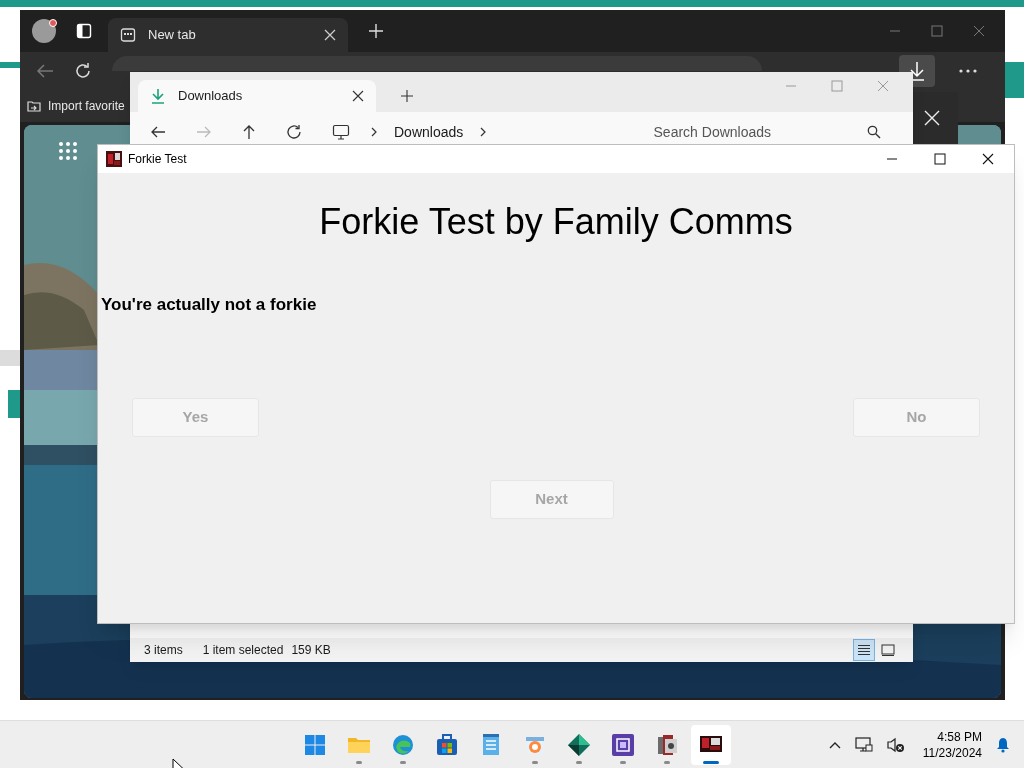 This screenshot has width=1024, height=768. Describe the element at coordinates (243, 650) in the screenshot. I see `selection-status: 1 item selected` at that location.